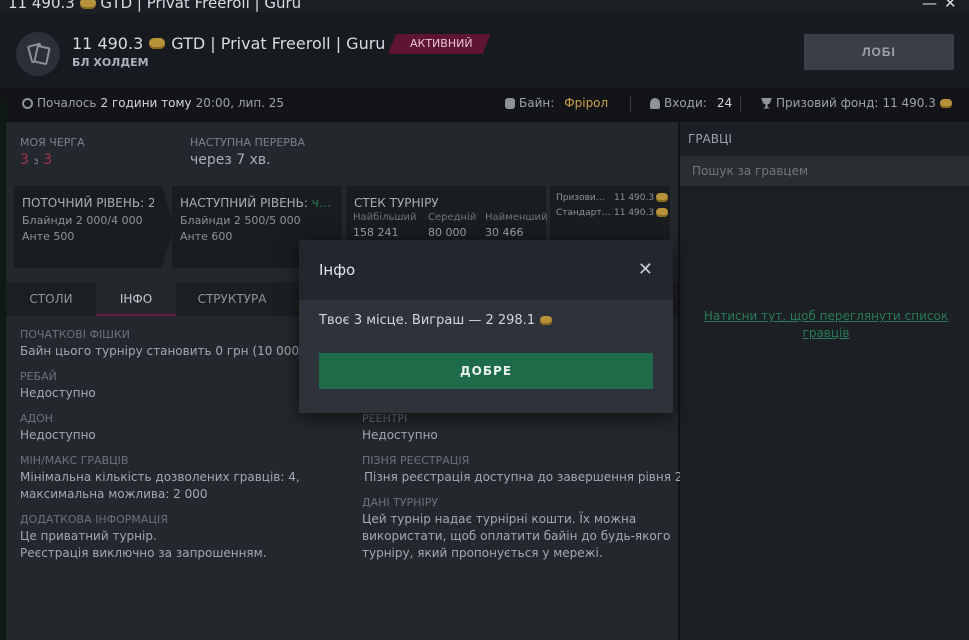 The image size is (969, 640). What do you see at coordinates (556, 103) in the screenshot?
I see `buyin-info: Байн: Фрірол` at bounding box center [556, 103].